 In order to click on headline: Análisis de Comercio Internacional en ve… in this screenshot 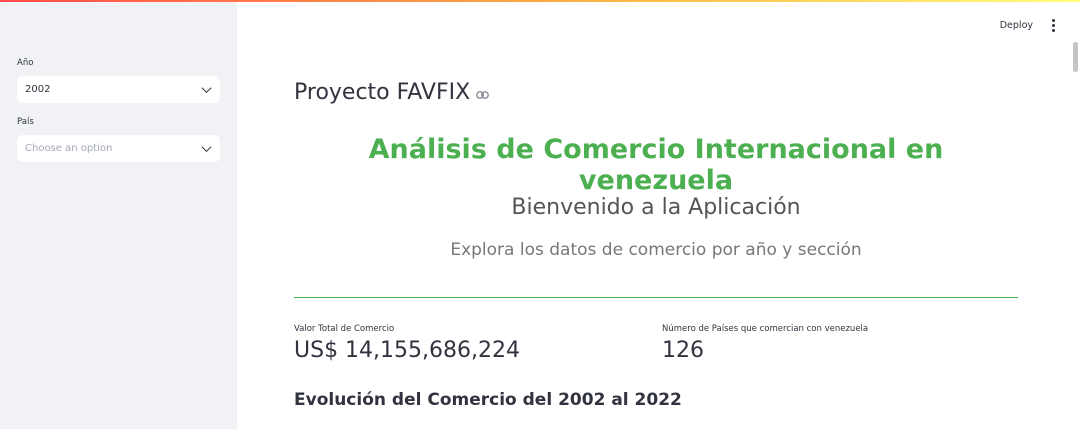, I will do `click(656, 165)`.